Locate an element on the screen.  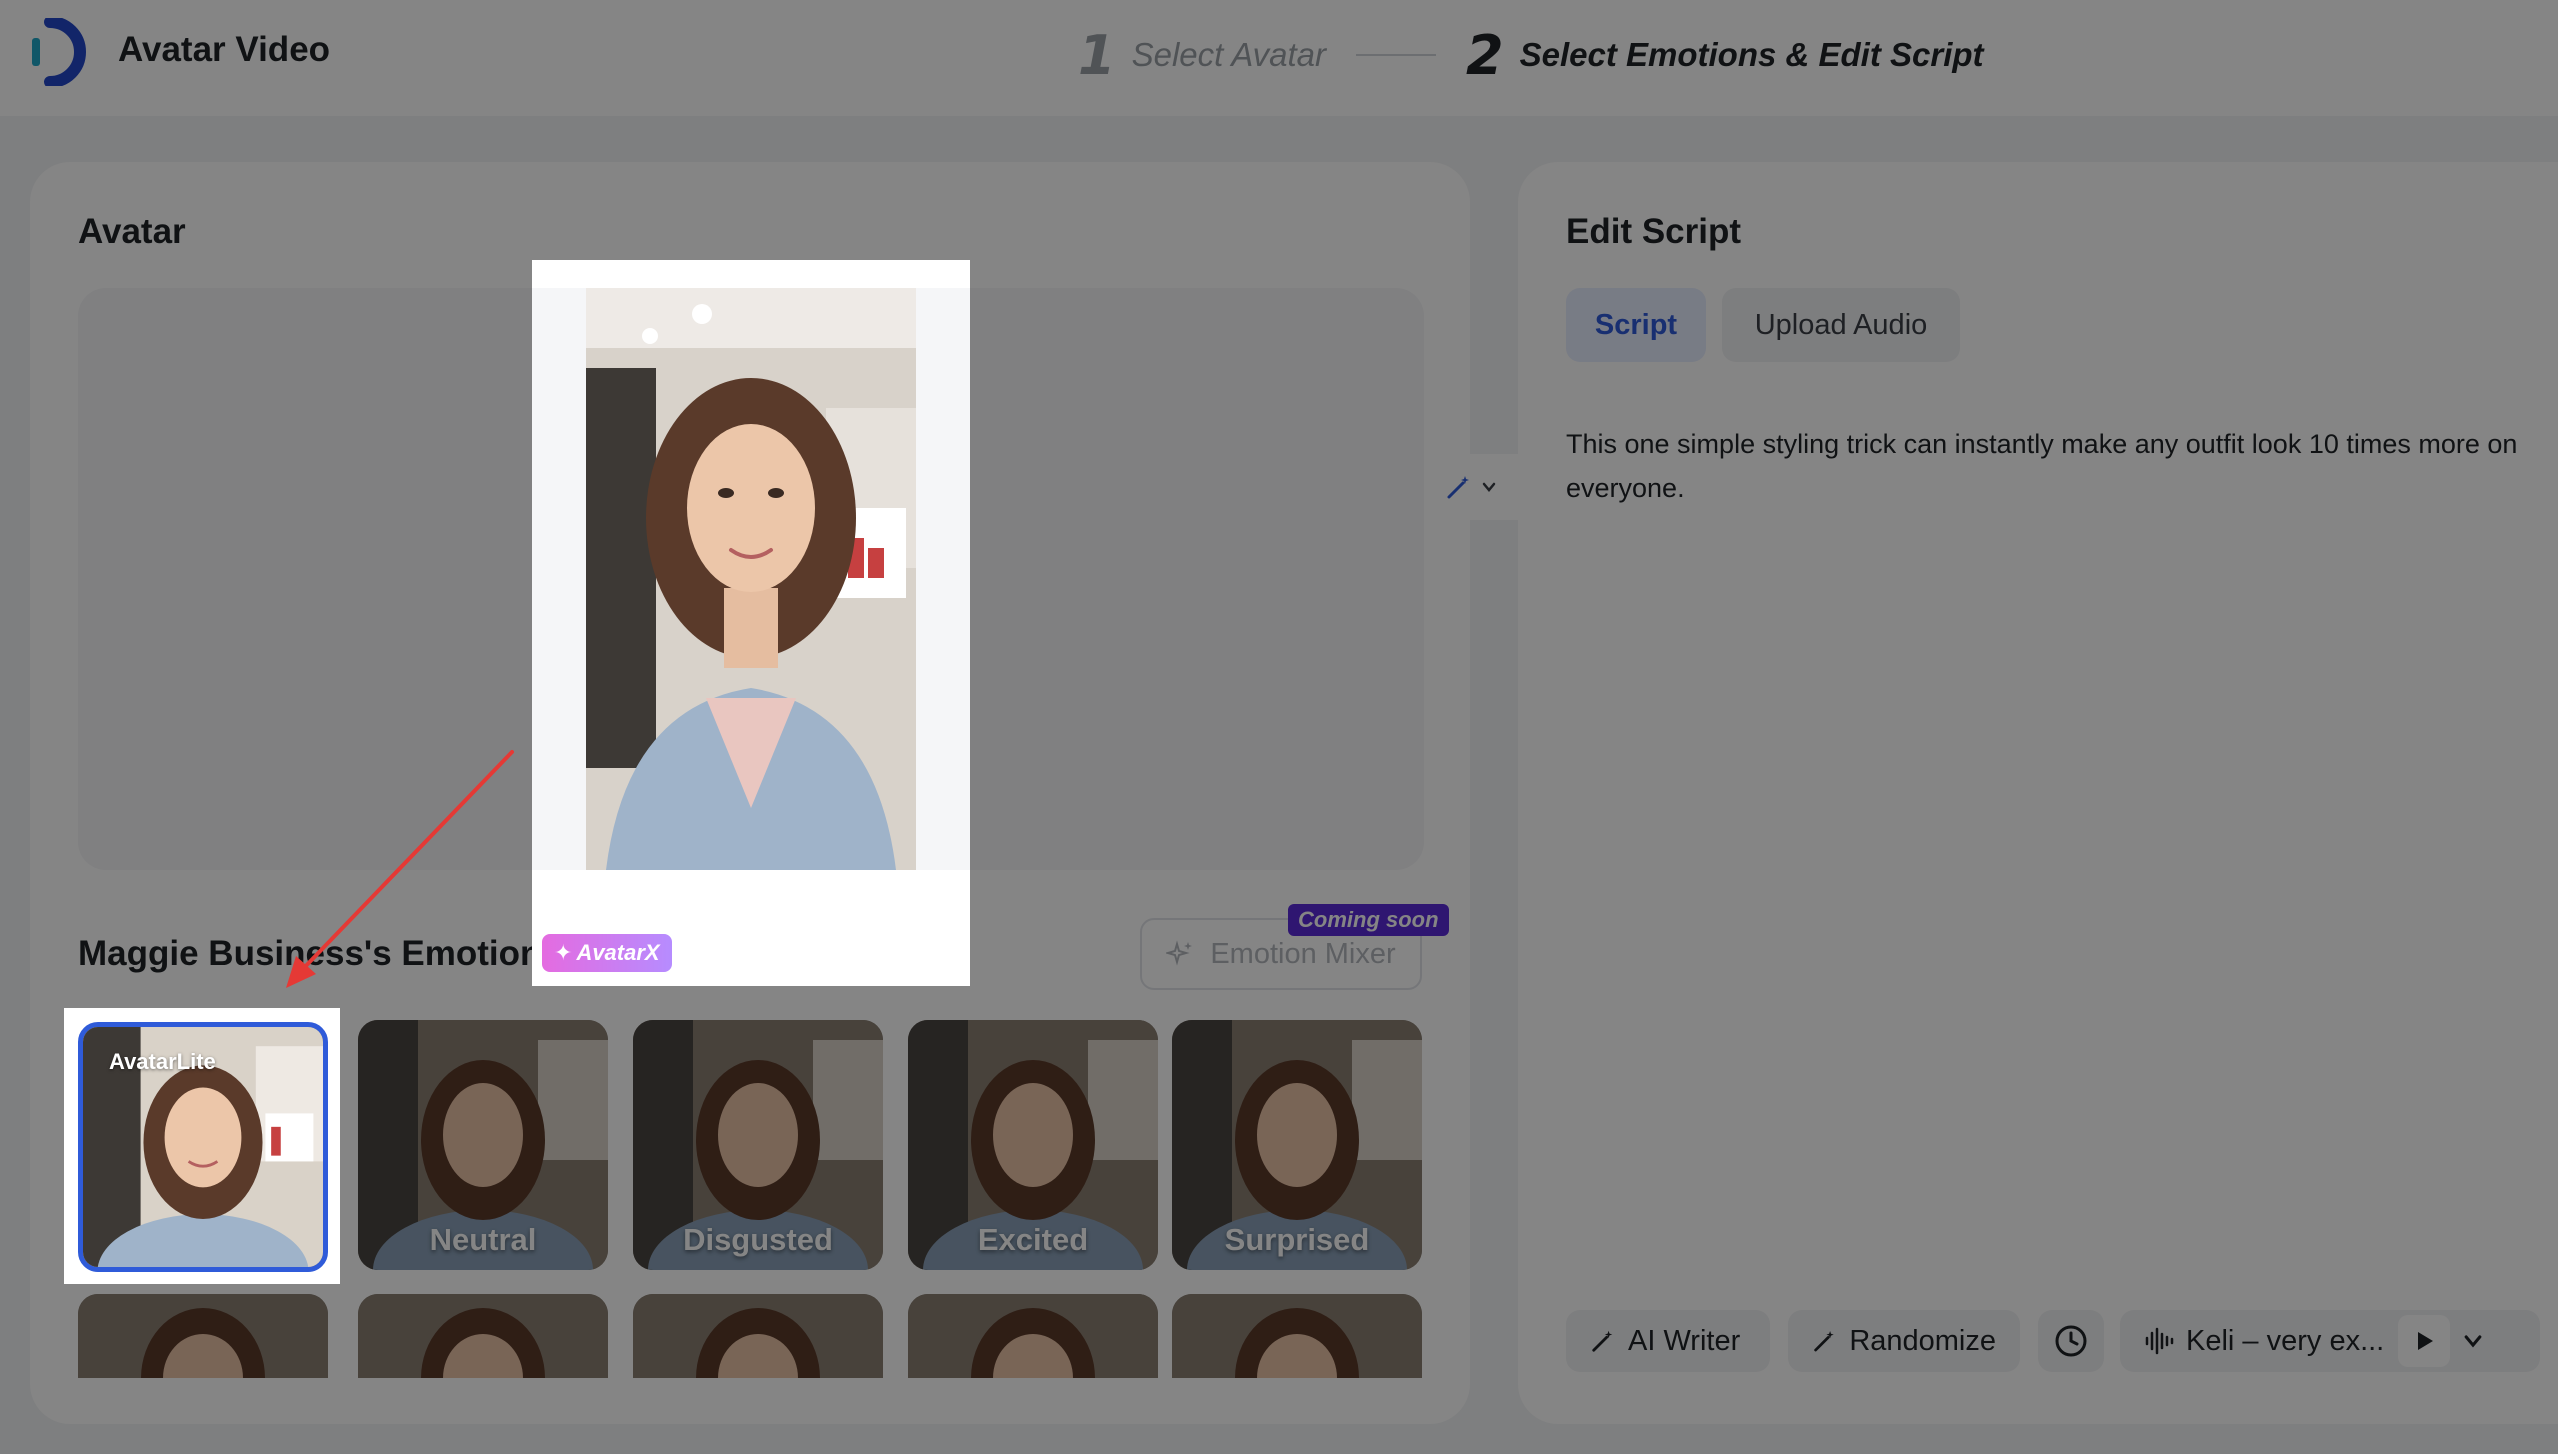
waveform-icon is located at coordinates (2159, 1341).